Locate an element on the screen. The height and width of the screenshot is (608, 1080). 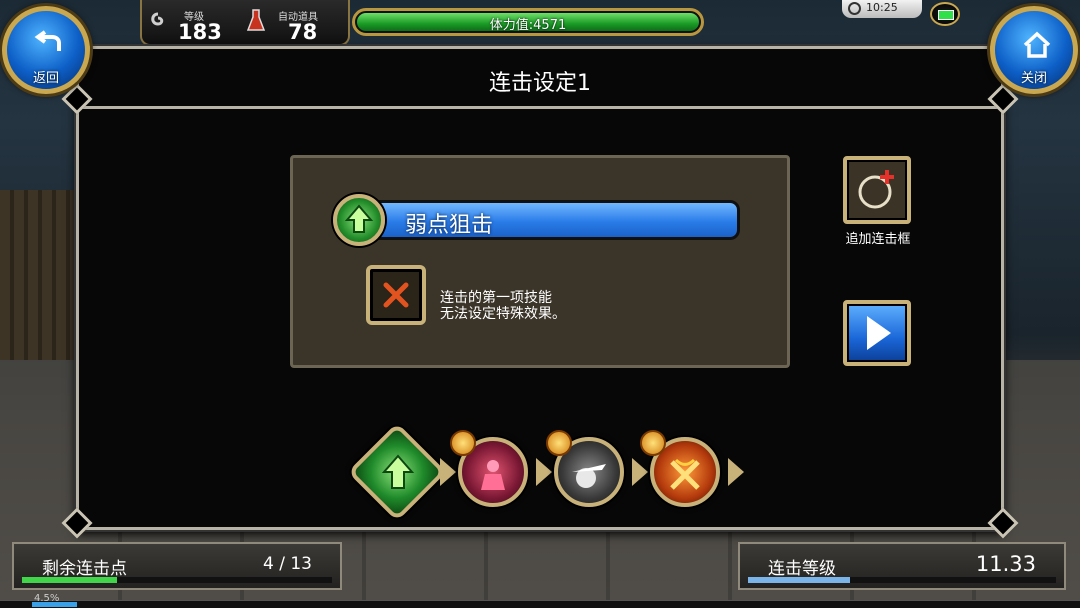
dialog-title: 连击设定1 is located at coordinates (540, 83).